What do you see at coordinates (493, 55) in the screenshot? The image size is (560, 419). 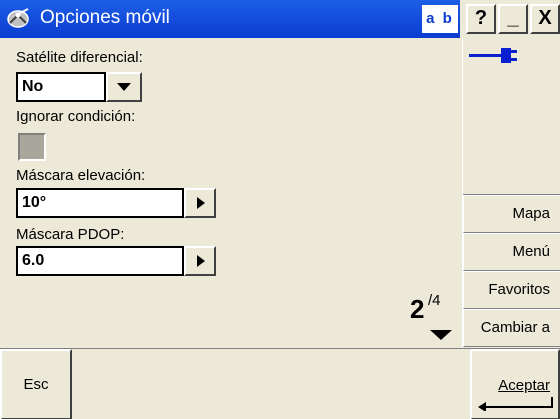 I see `antenna-connector-icon` at bounding box center [493, 55].